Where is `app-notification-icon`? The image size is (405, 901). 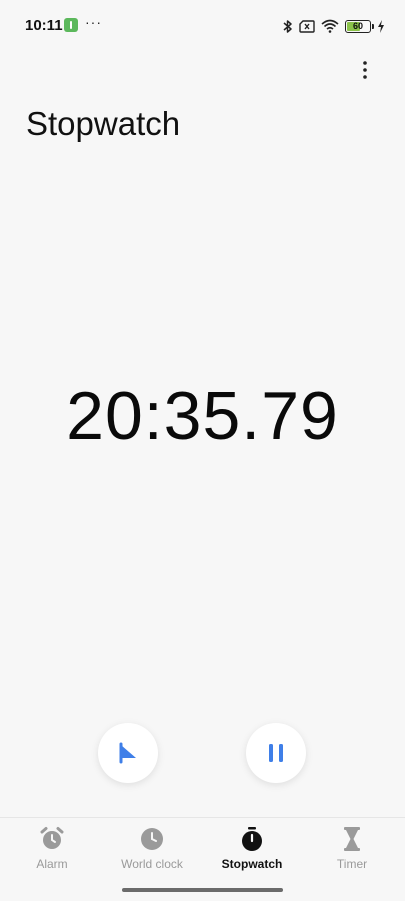
app-notification-icon is located at coordinates (71, 25).